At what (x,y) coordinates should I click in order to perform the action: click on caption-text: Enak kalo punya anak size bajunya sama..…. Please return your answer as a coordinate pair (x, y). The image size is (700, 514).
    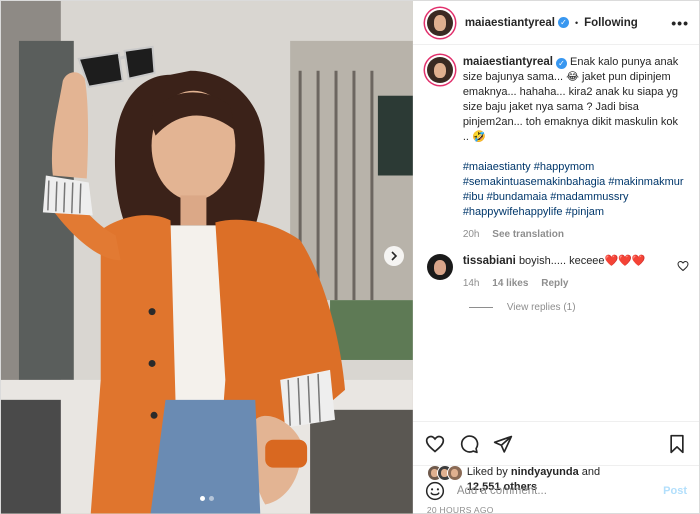
    Looking at the image, I should click on (570, 99).